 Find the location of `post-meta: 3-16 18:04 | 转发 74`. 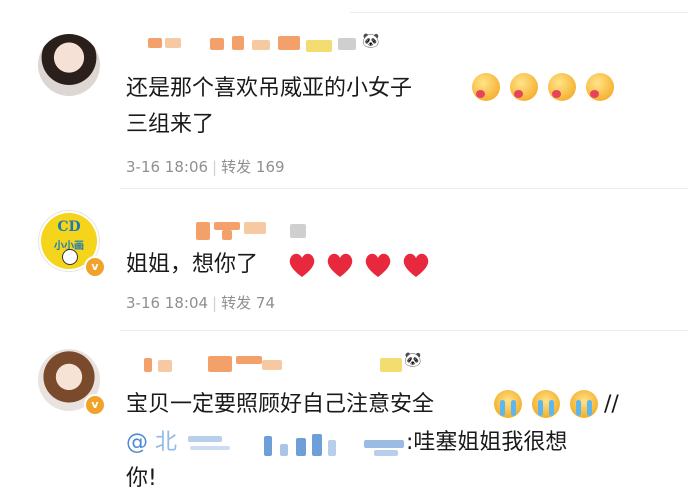

post-meta: 3-16 18:04 | 转发 74 is located at coordinates (200, 303).